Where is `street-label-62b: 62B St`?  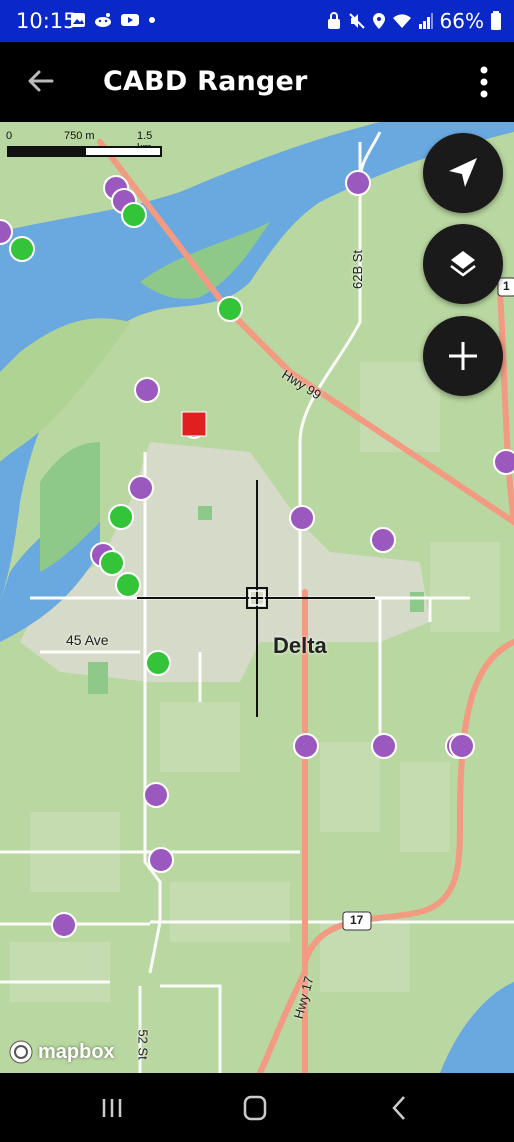
street-label-62b: 62B St is located at coordinates (358, 269).